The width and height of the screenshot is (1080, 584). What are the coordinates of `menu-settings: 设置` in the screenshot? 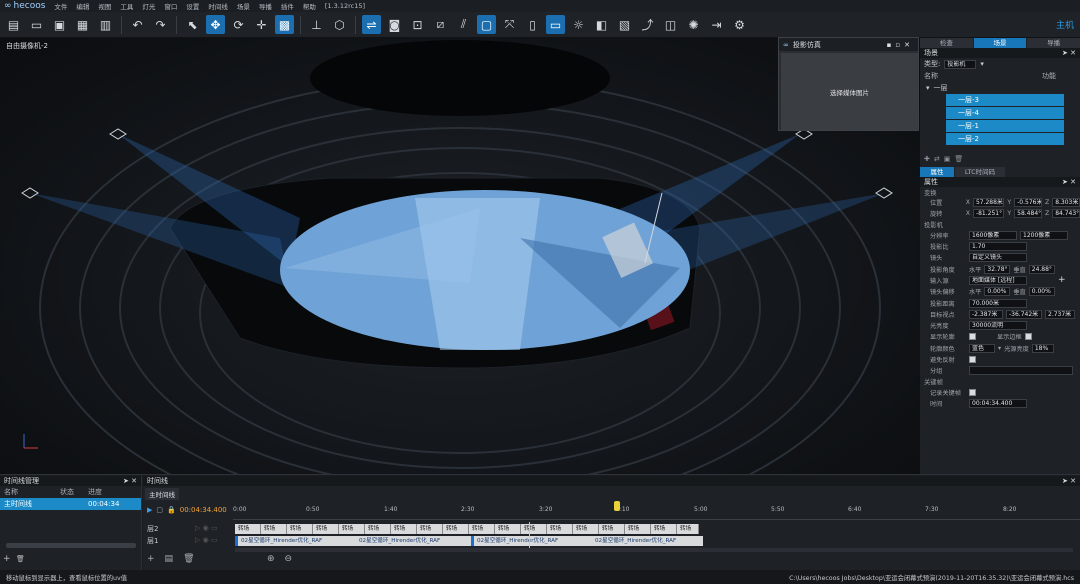 It's located at (192, 6).